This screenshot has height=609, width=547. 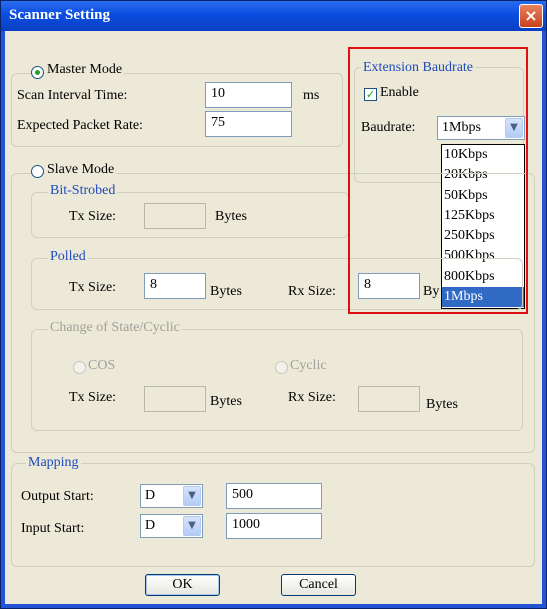 What do you see at coordinates (308, 365) in the screenshot?
I see `cyclic-label: Cyclic` at bounding box center [308, 365].